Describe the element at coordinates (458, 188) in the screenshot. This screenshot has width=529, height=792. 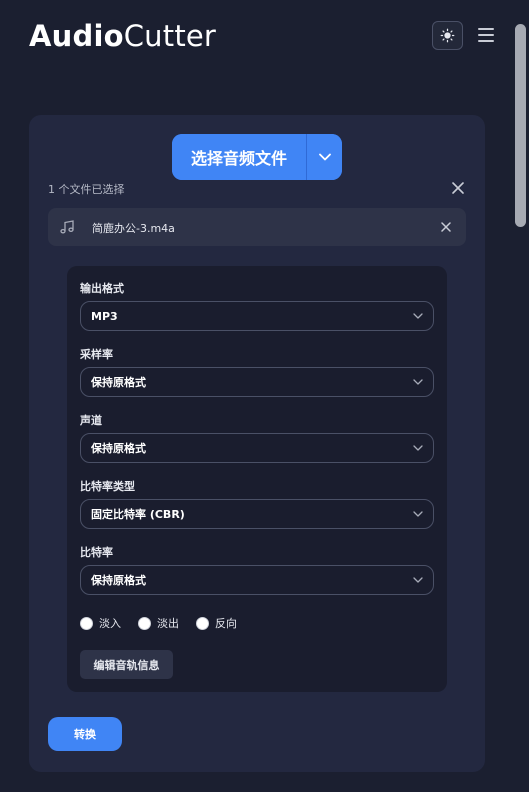
I see `clear-files-close-icon` at that location.